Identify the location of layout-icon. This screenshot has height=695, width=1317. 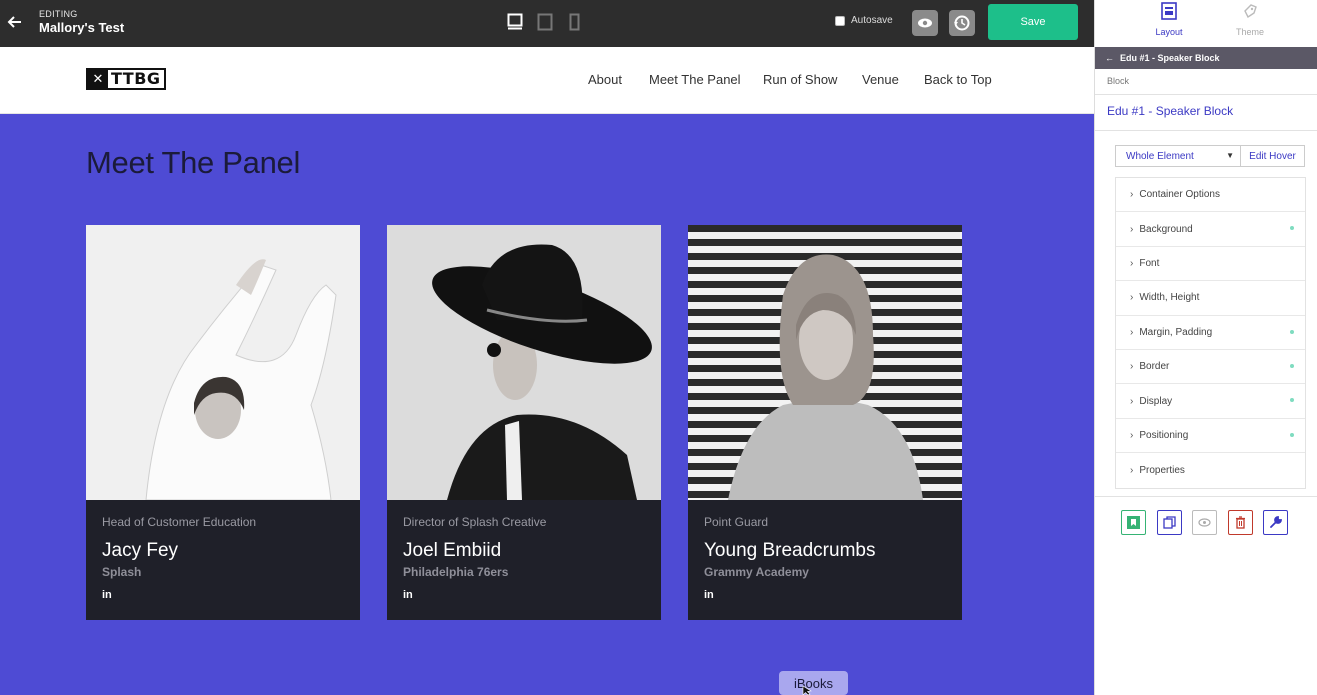
(1169, 11).